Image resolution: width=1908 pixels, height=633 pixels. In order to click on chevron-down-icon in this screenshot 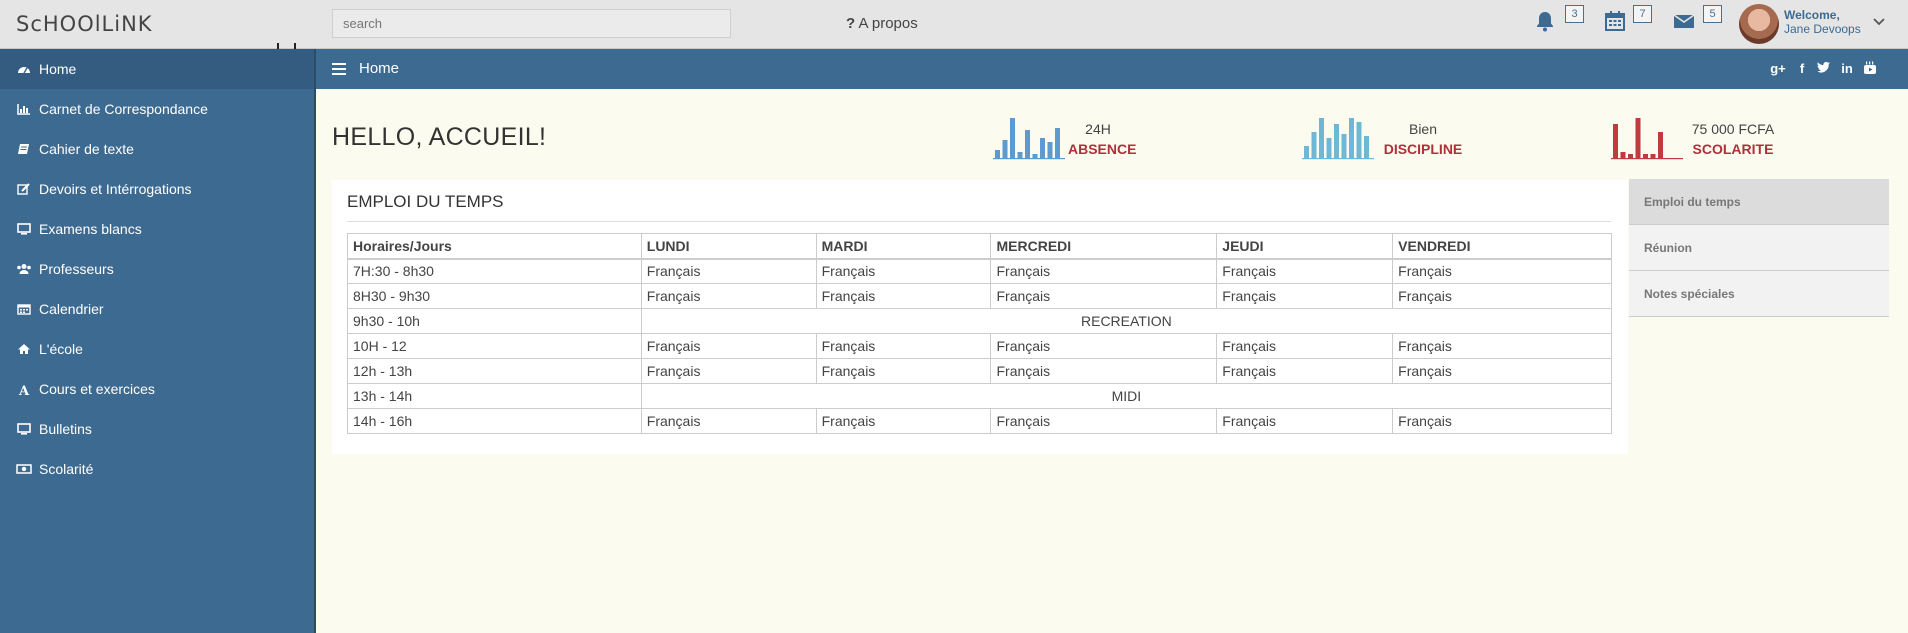, I will do `click(1879, 22)`.